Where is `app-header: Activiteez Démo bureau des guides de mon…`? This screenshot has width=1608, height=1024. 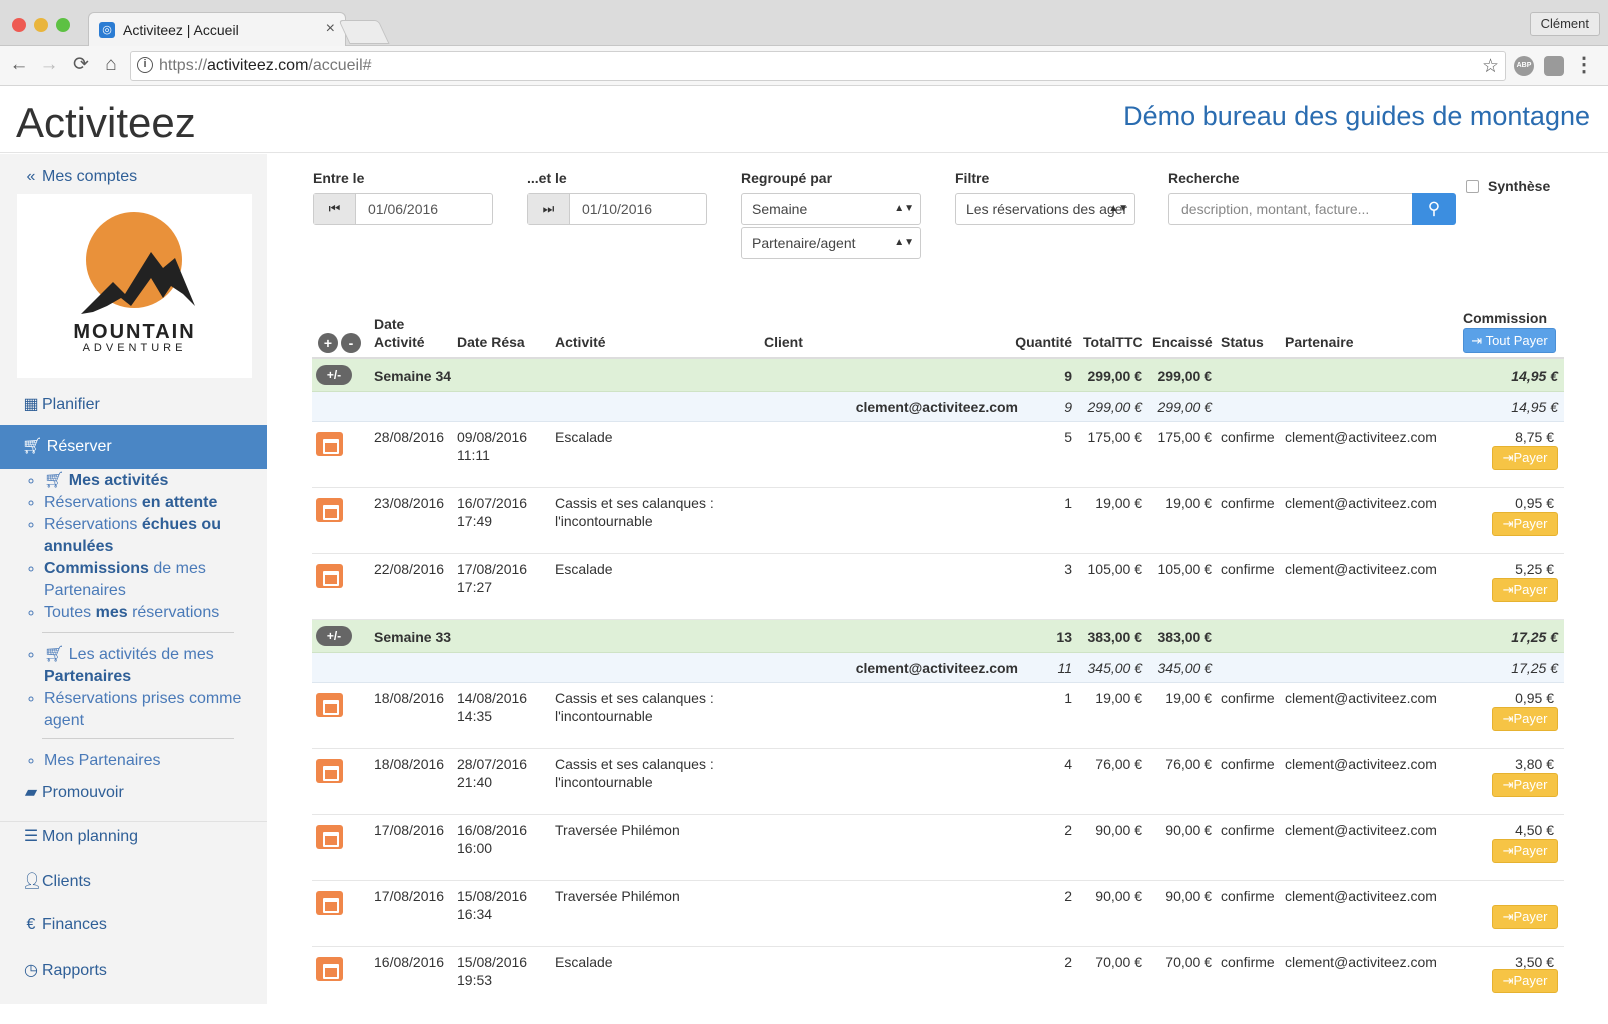
app-header: Activiteez Démo bureau des guides de mon… is located at coordinates (804, 120).